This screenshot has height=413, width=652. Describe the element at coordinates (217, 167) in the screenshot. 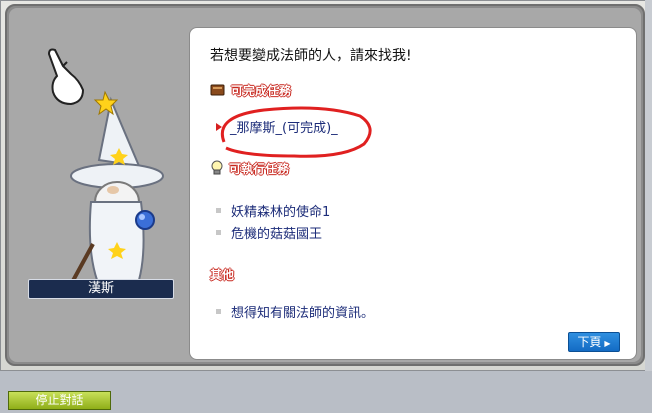

I see `lightbulb-icon` at that location.